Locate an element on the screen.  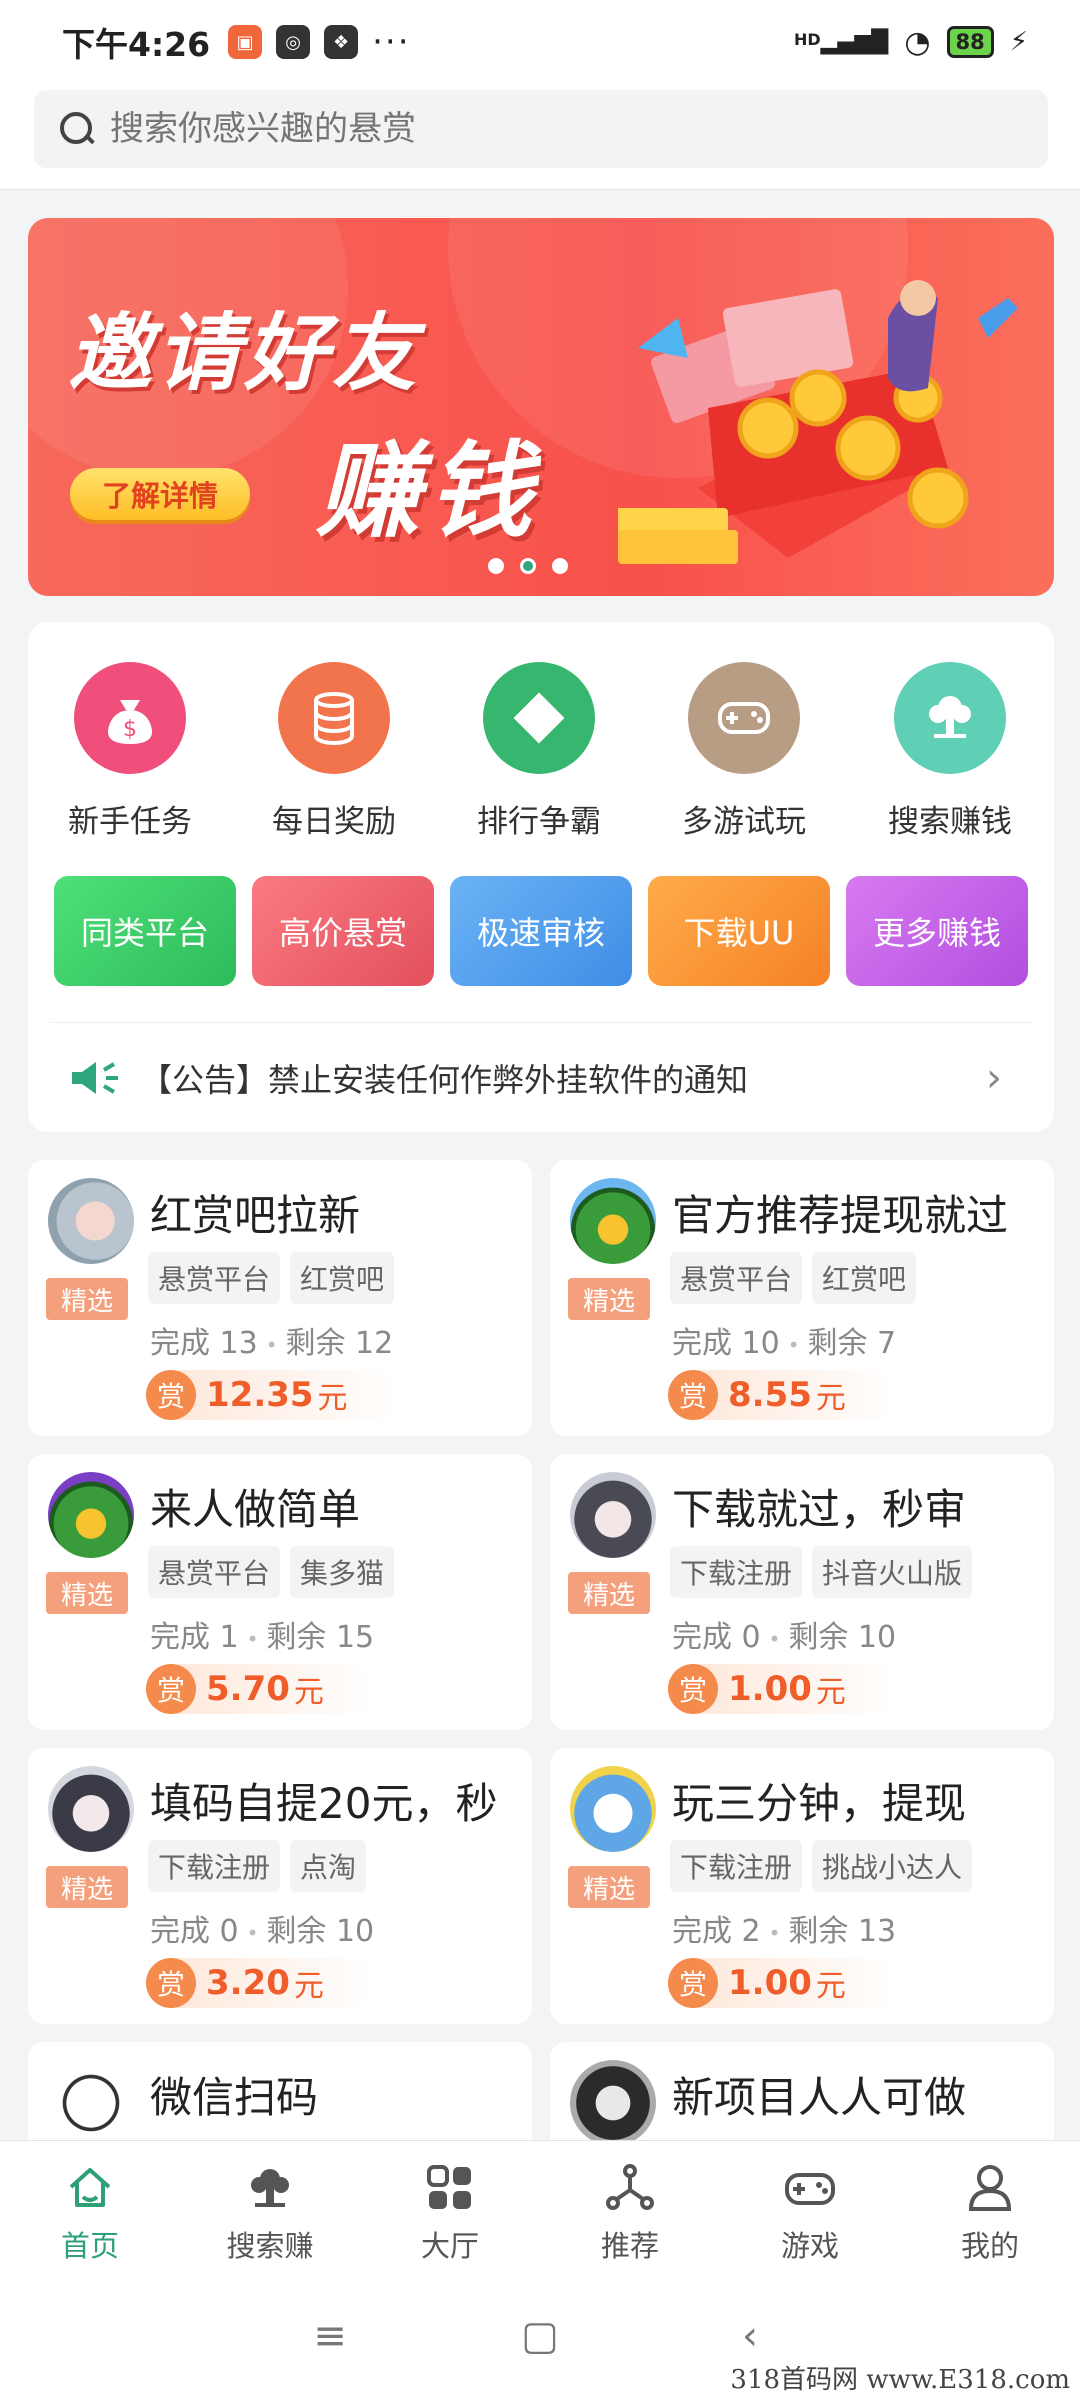
task-title: 微信扫码 is located at coordinates (234, 2097).